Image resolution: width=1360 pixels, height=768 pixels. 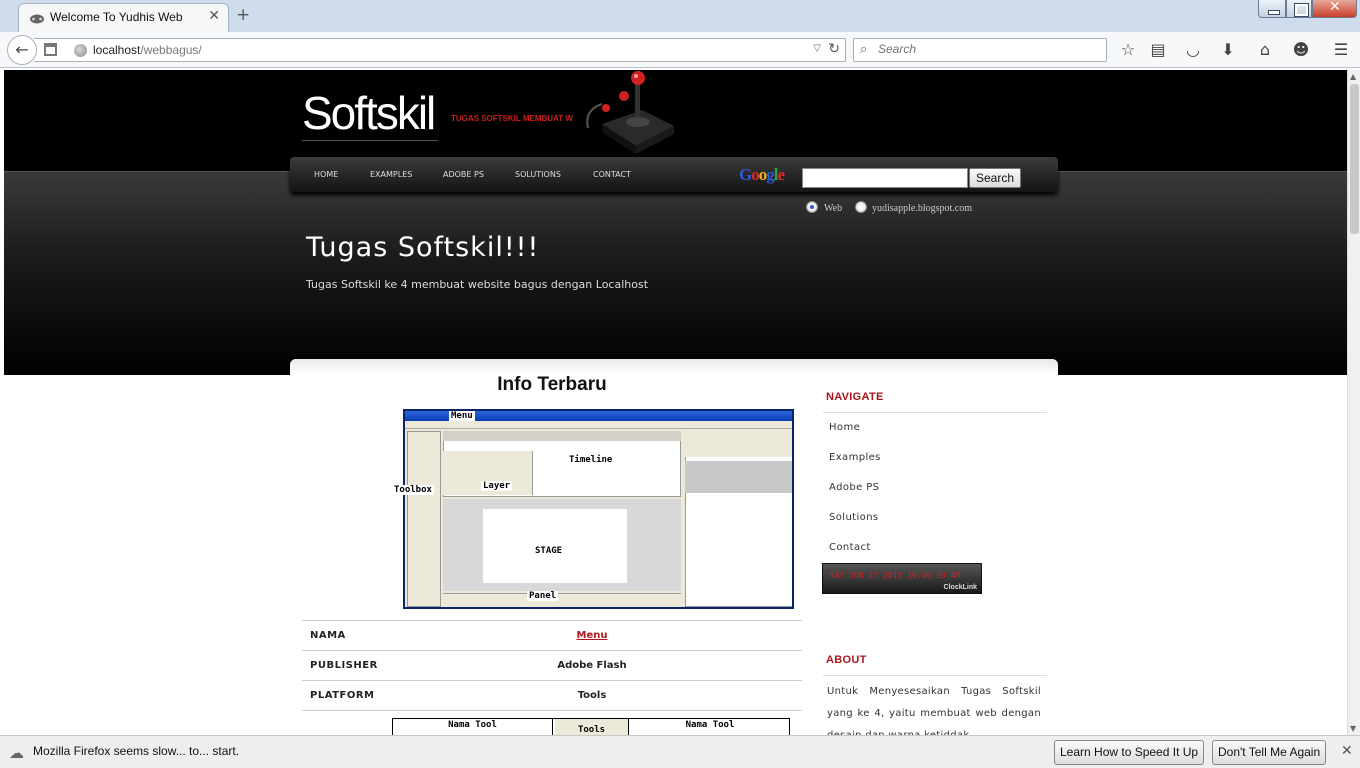 I want to click on row-key: PLATFORM, so click(x=342, y=695).